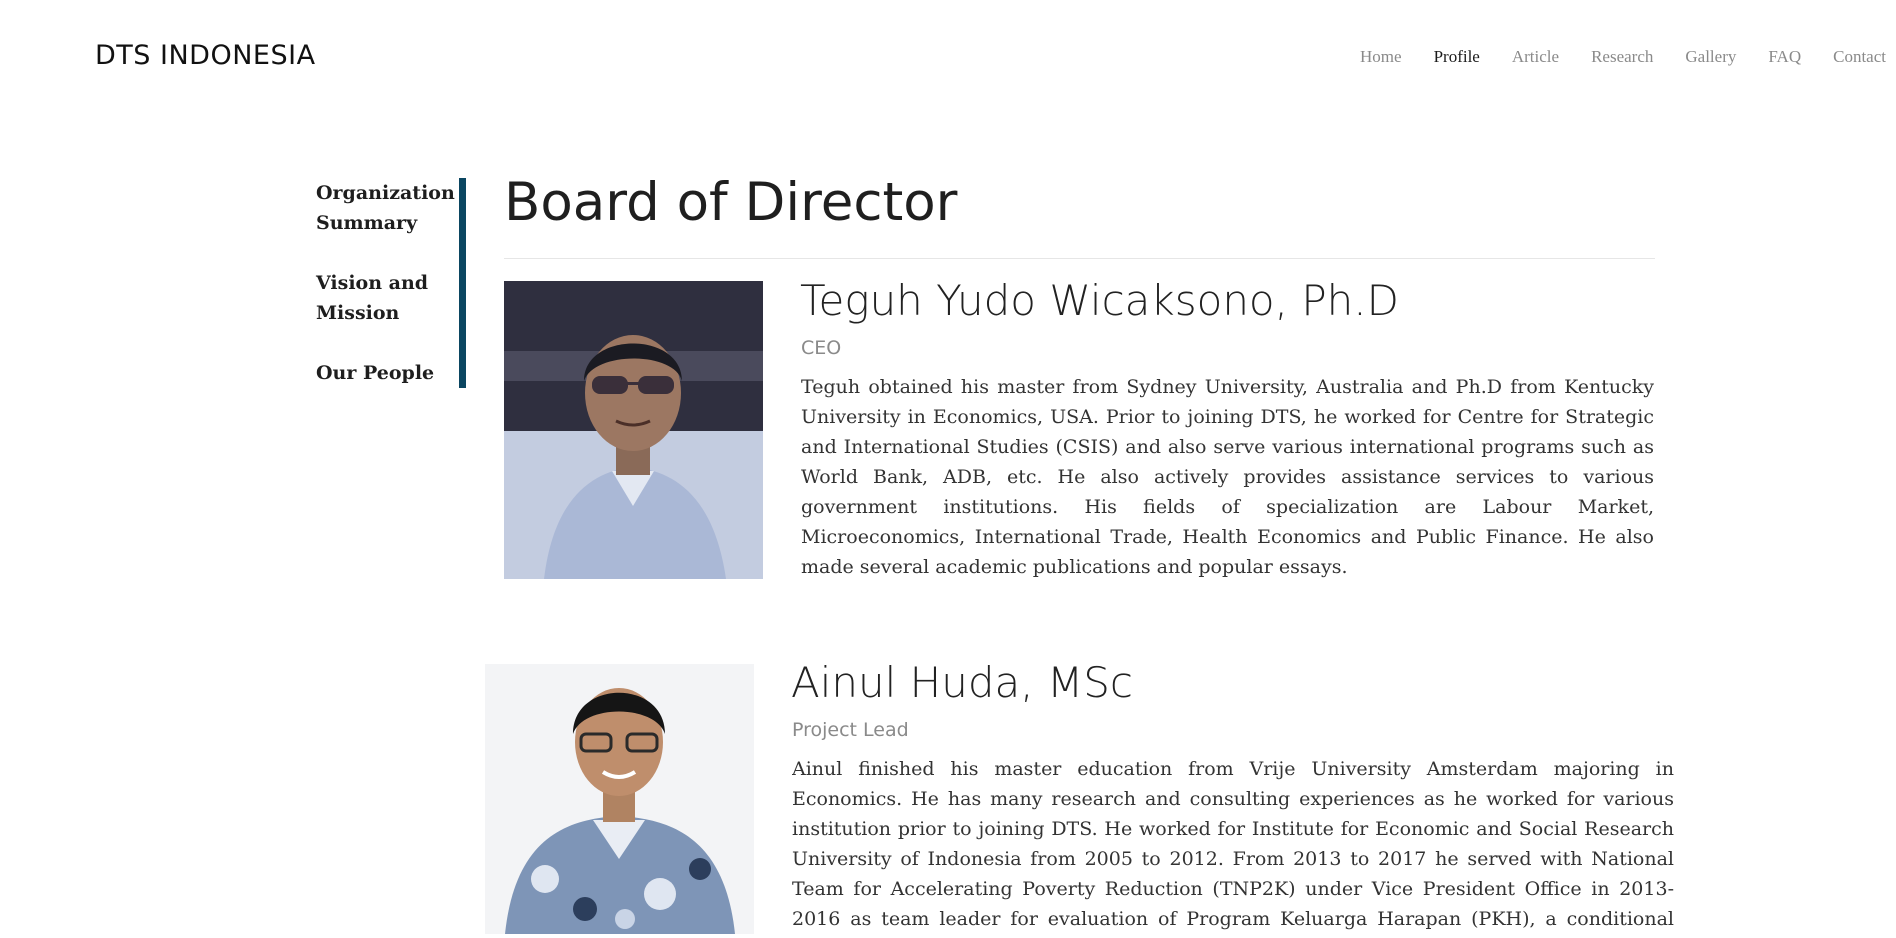  Describe the element at coordinates (386, 208) in the screenshot. I see `sidebar-item-organization-summary: Organization Summary` at that location.